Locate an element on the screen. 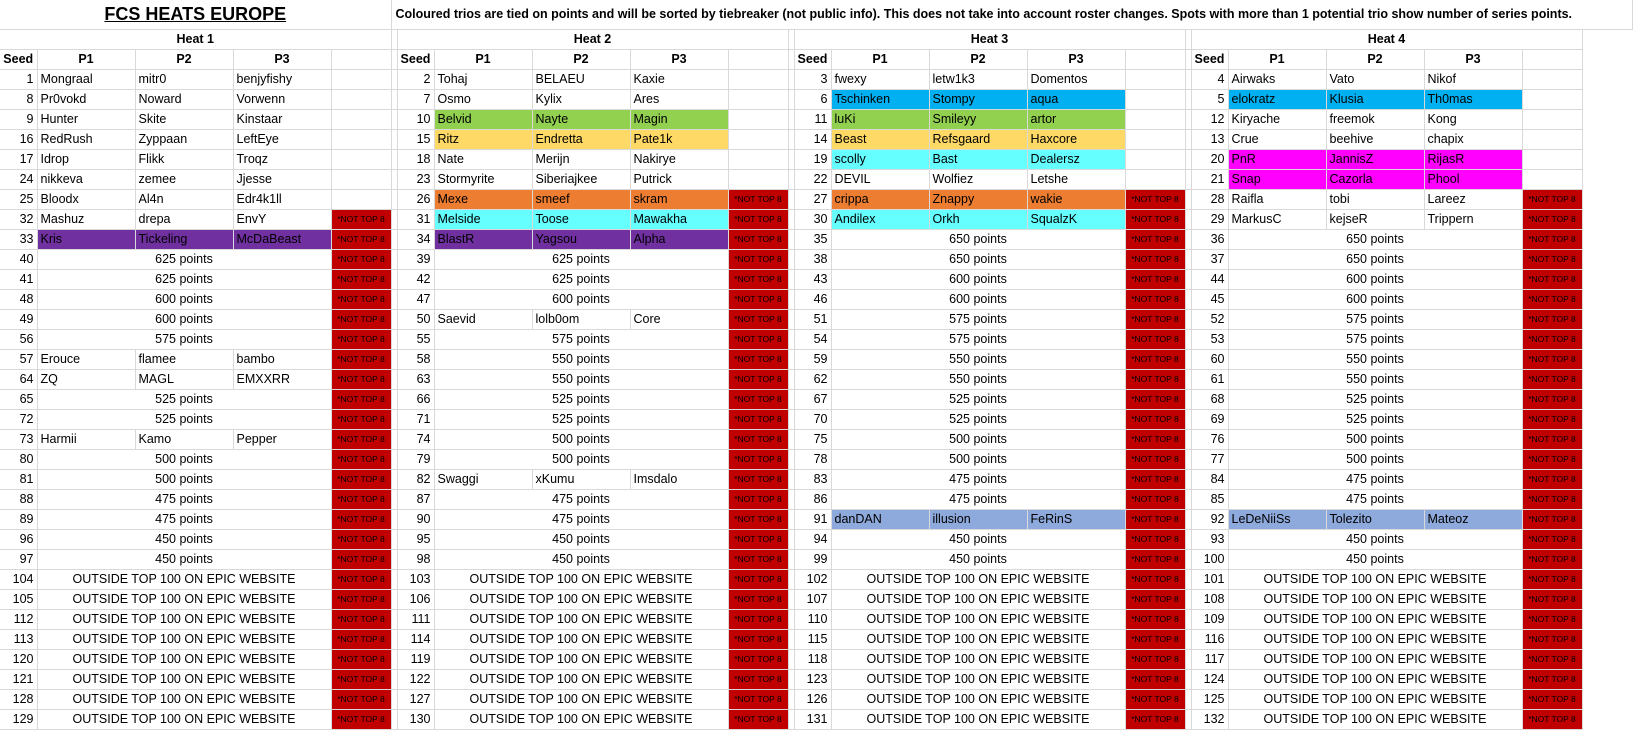 The image size is (1633, 730). seed-cell: 123 is located at coordinates (813, 679).